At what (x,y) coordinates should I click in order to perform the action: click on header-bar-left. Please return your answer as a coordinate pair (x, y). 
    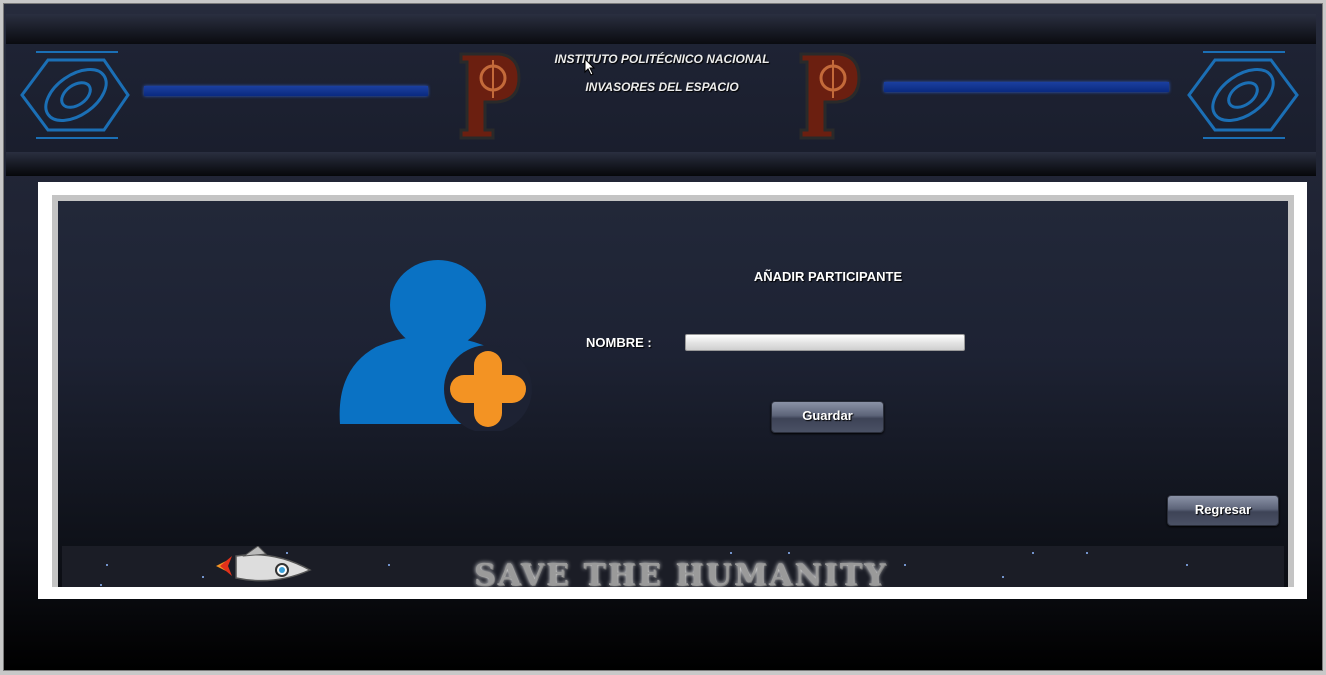
    Looking at the image, I should click on (286, 91).